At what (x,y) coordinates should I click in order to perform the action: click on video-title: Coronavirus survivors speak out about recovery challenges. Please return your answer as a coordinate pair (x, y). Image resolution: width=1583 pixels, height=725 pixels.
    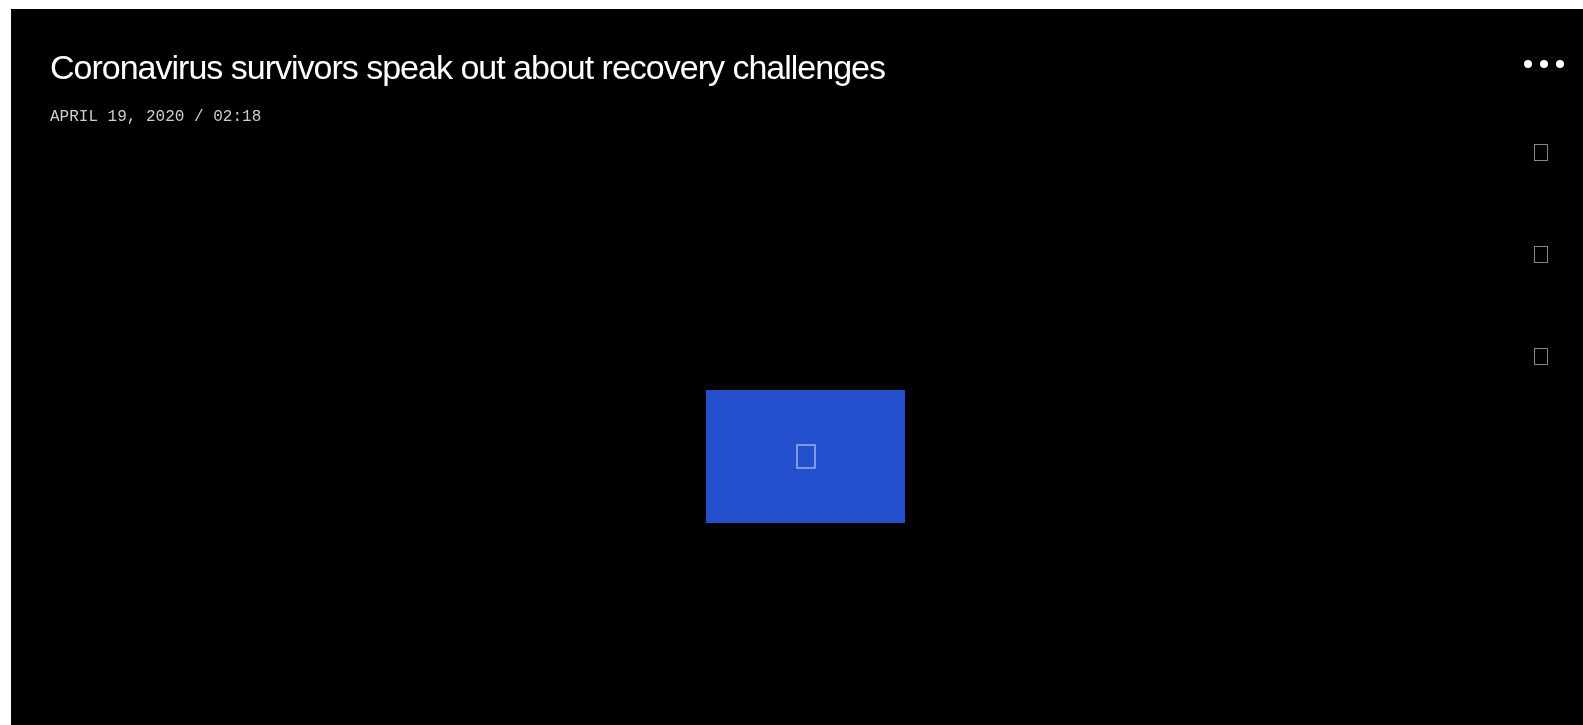
    Looking at the image, I should click on (467, 67).